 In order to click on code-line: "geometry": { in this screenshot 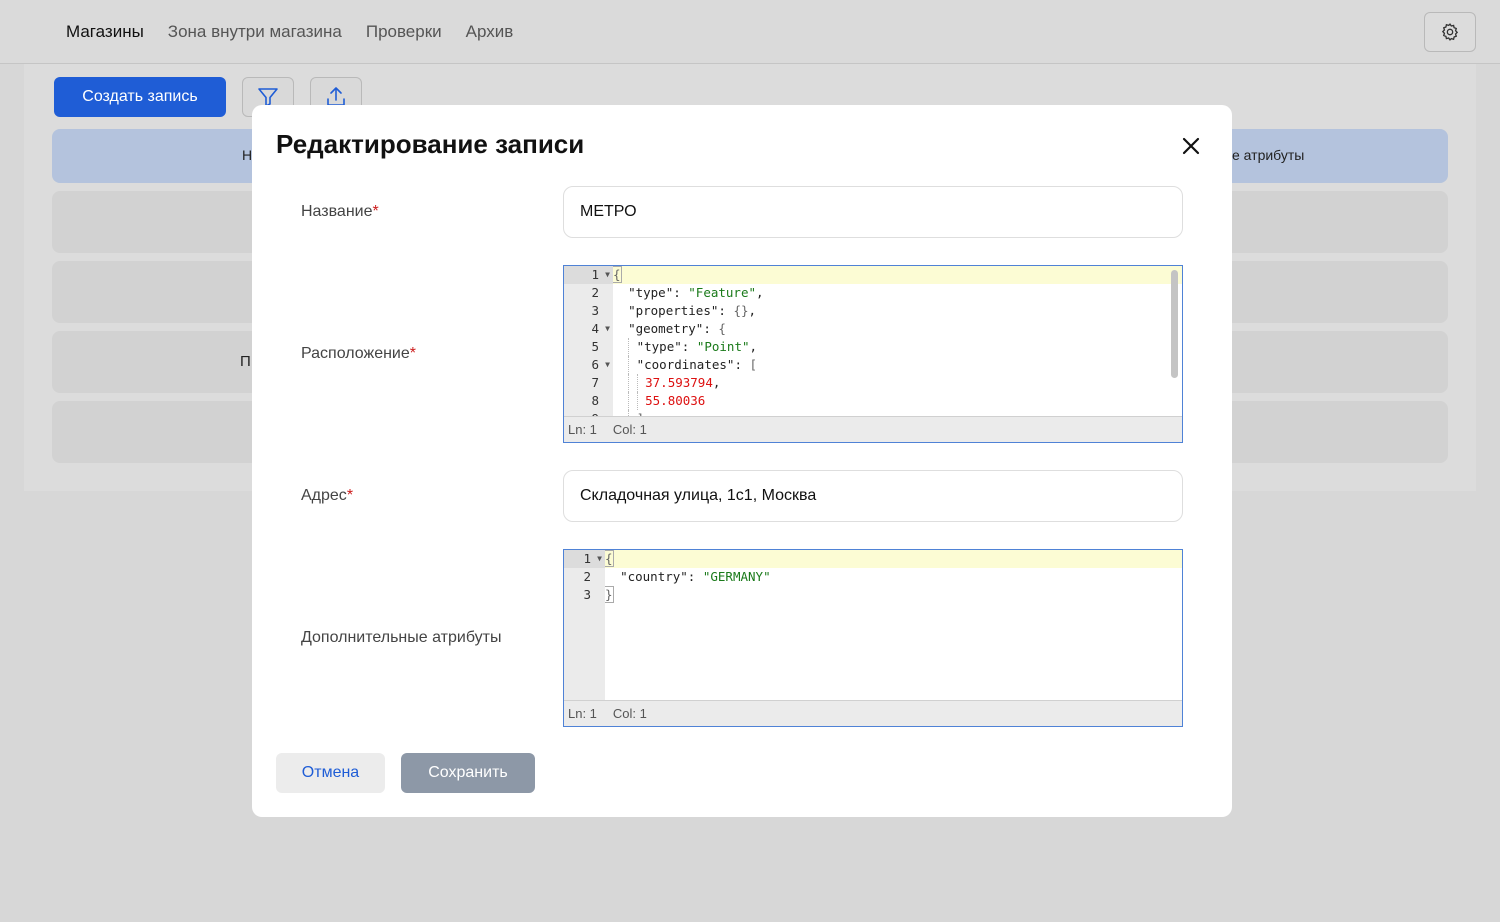, I will do `click(677, 328)`.